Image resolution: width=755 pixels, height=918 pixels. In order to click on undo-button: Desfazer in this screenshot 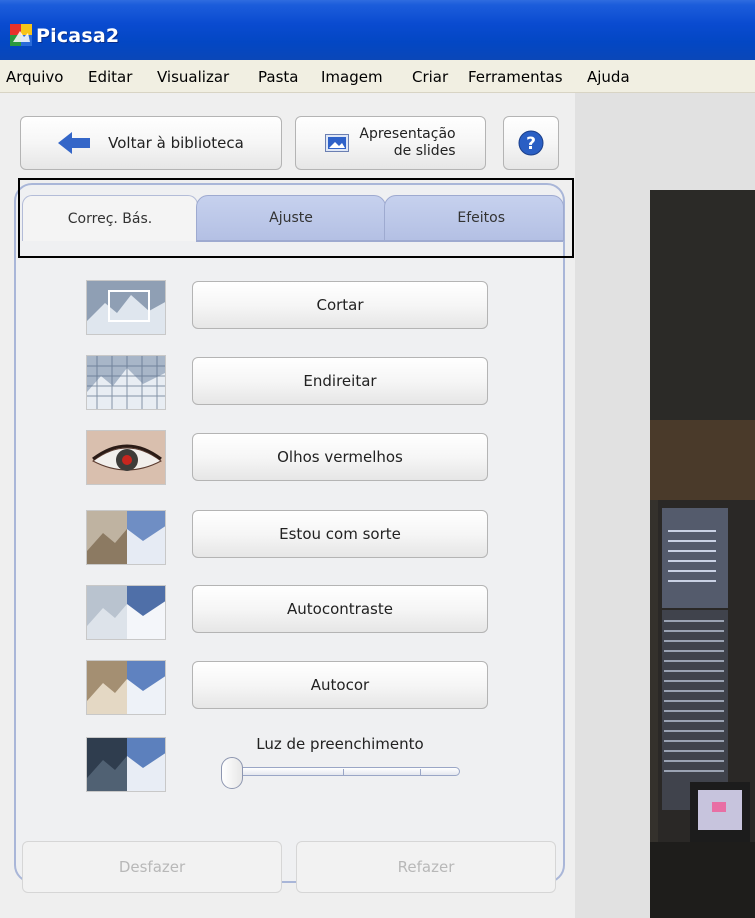, I will do `click(152, 867)`.